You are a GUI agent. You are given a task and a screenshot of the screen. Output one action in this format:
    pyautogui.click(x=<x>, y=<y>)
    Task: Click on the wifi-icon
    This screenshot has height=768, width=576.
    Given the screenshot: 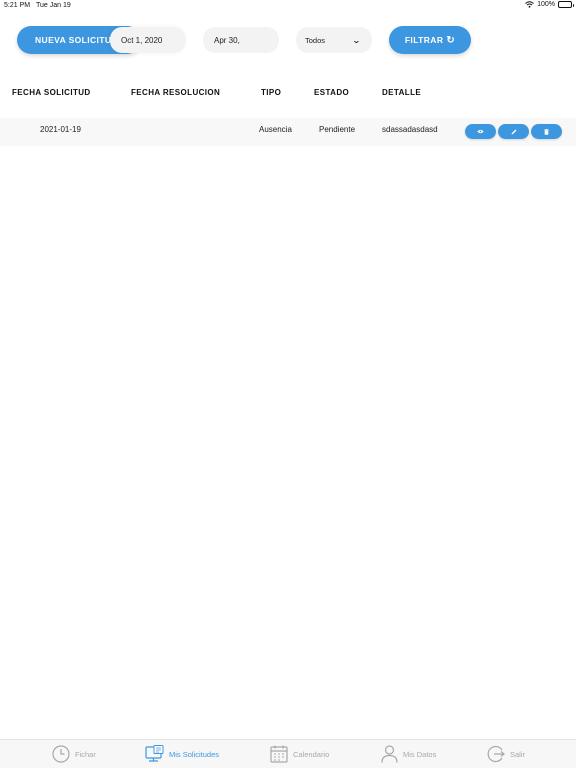 What is the action you would take?
    pyautogui.click(x=529, y=4)
    